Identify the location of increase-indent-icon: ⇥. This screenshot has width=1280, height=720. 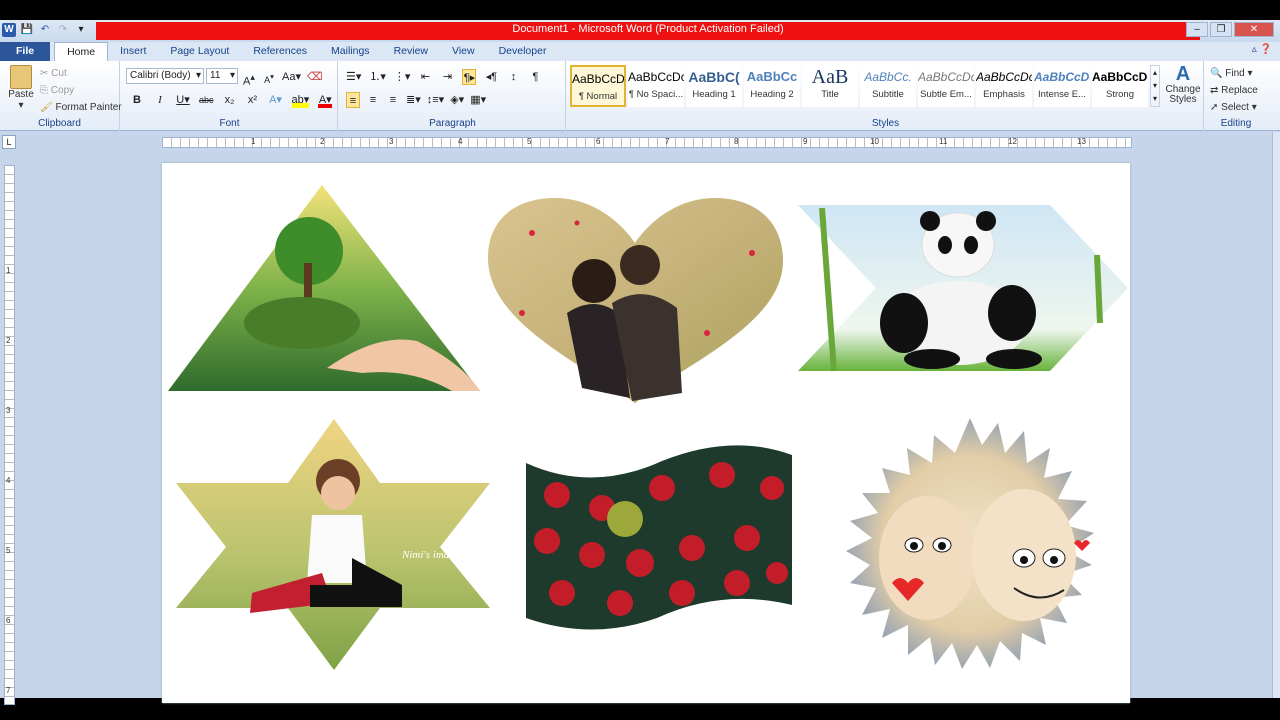
(447, 77).